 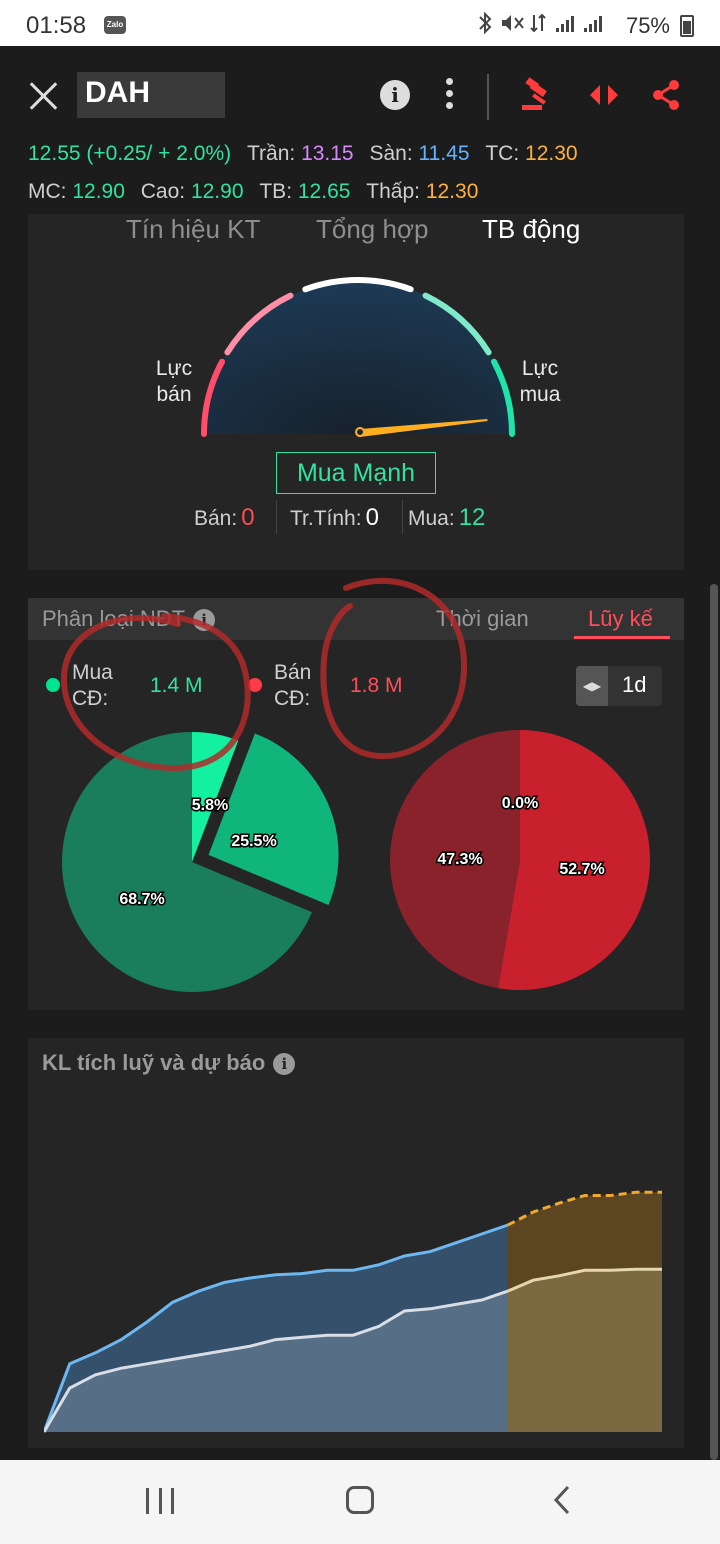 What do you see at coordinates (56, 25) in the screenshot?
I see `status-time: 01:58` at bounding box center [56, 25].